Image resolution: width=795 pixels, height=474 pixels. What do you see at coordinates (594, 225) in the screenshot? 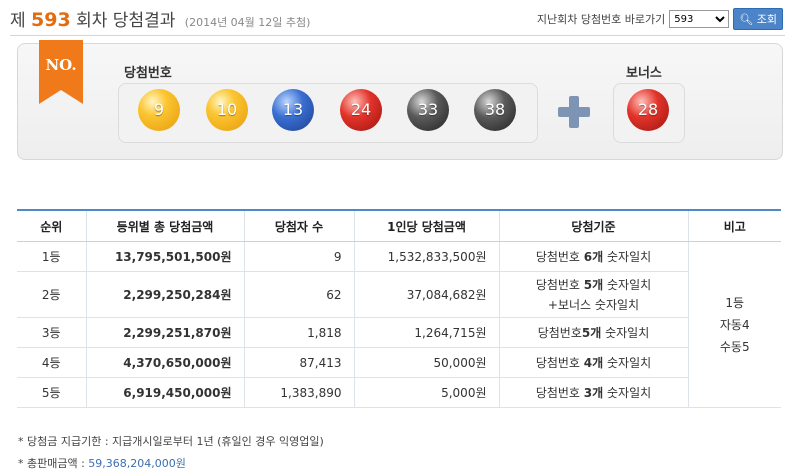
I see `header-criteria: 당첨기준` at bounding box center [594, 225].